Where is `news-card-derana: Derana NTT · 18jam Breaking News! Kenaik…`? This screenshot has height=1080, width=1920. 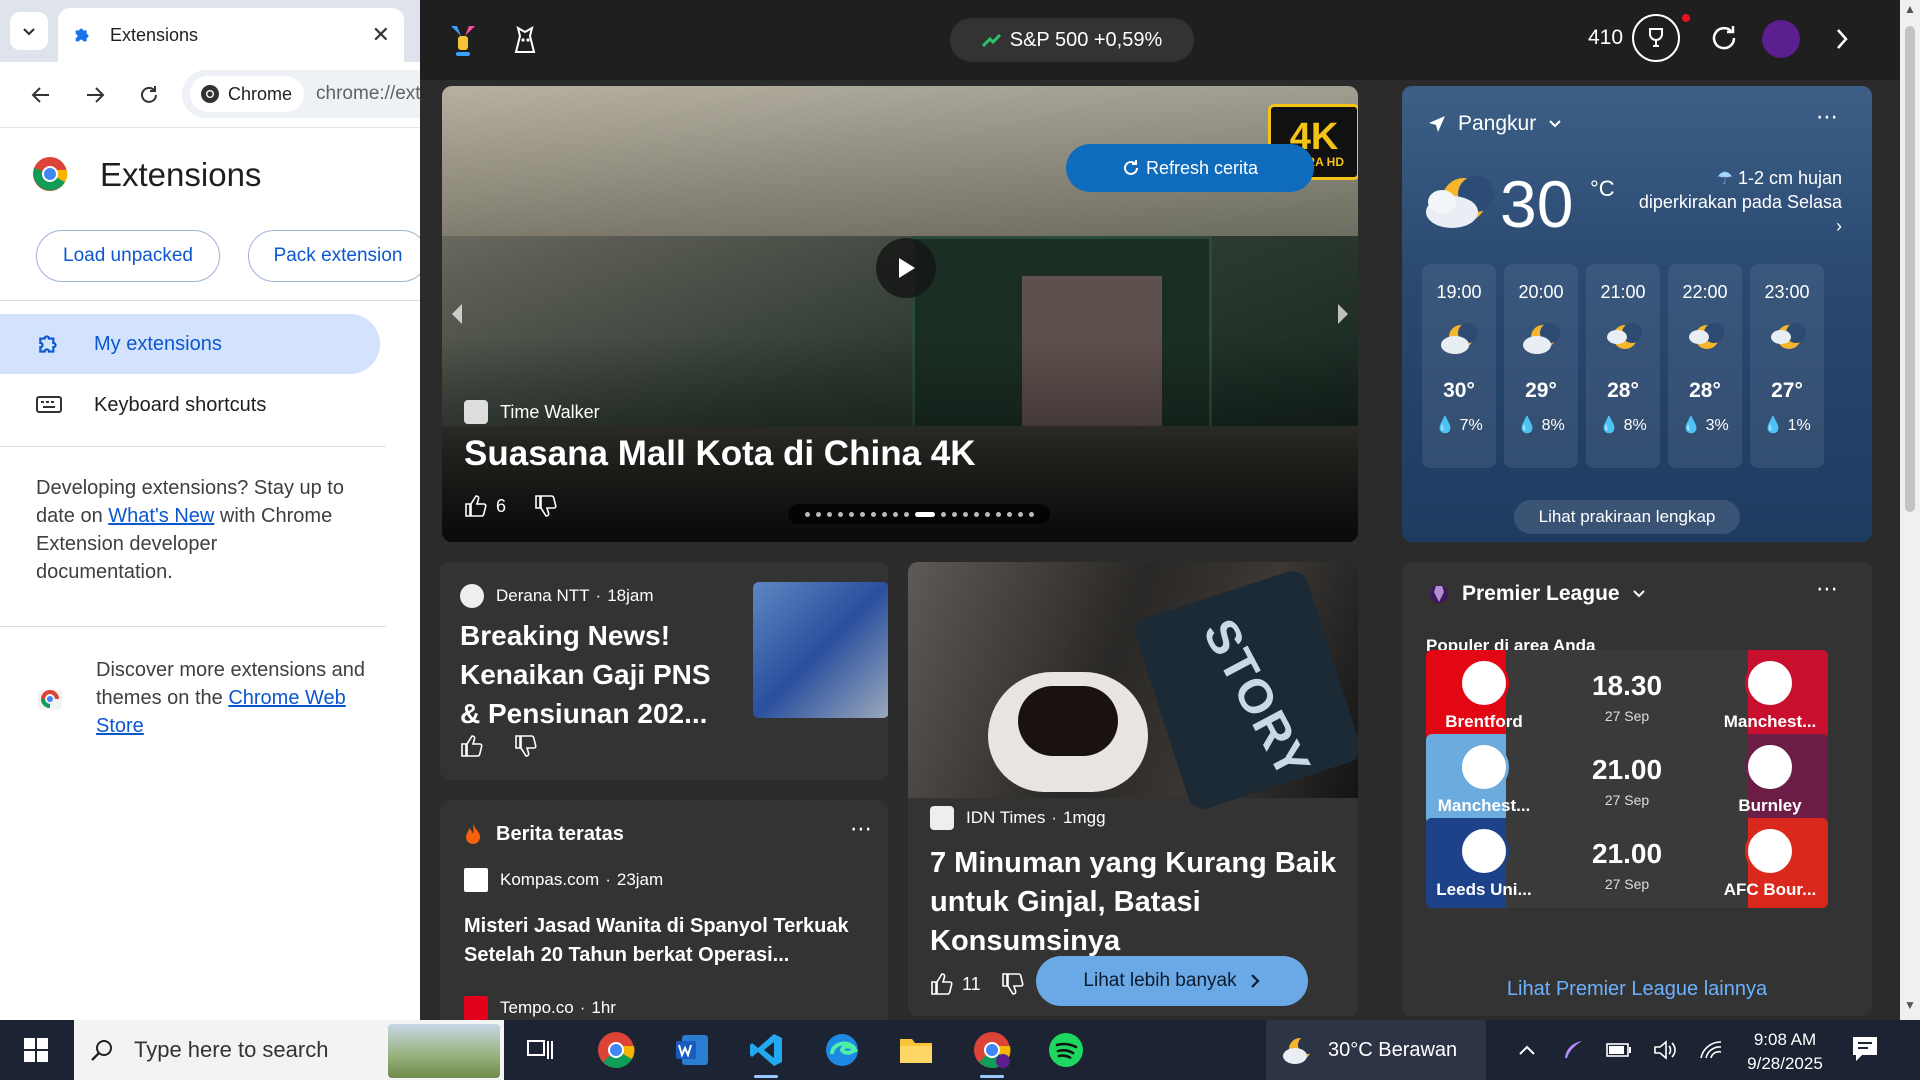 news-card-derana: Derana NTT · 18jam Breaking News! Kenaik… is located at coordinates (664, 671).